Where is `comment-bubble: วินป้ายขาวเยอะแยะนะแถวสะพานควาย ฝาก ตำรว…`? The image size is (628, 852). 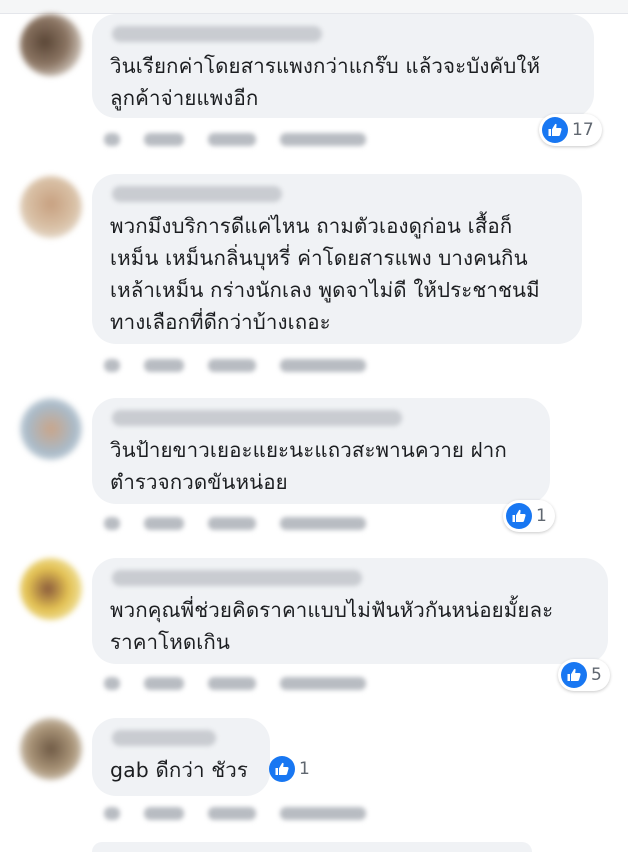 comment-bubble: วินป้ายขาวเยอะแยะนะแถวสะพานควาย ฝาก ตำรว… is located at coordinates (321, 451).